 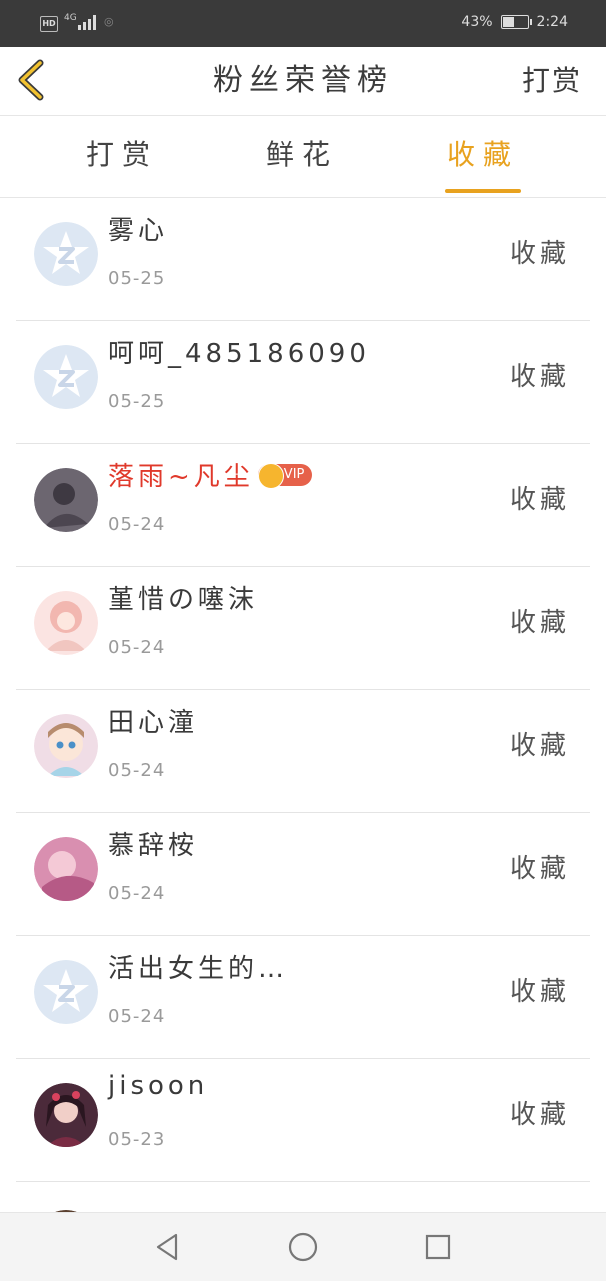 What do you see at coordinates (477, 22) in the screenshot?
I see `battery-percent: 43%` at bounding box center [477, 22].